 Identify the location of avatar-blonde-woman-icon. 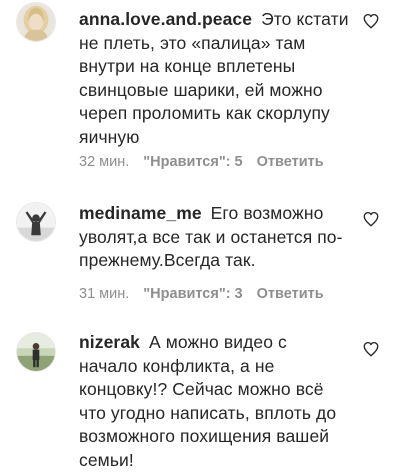
(36, 22).